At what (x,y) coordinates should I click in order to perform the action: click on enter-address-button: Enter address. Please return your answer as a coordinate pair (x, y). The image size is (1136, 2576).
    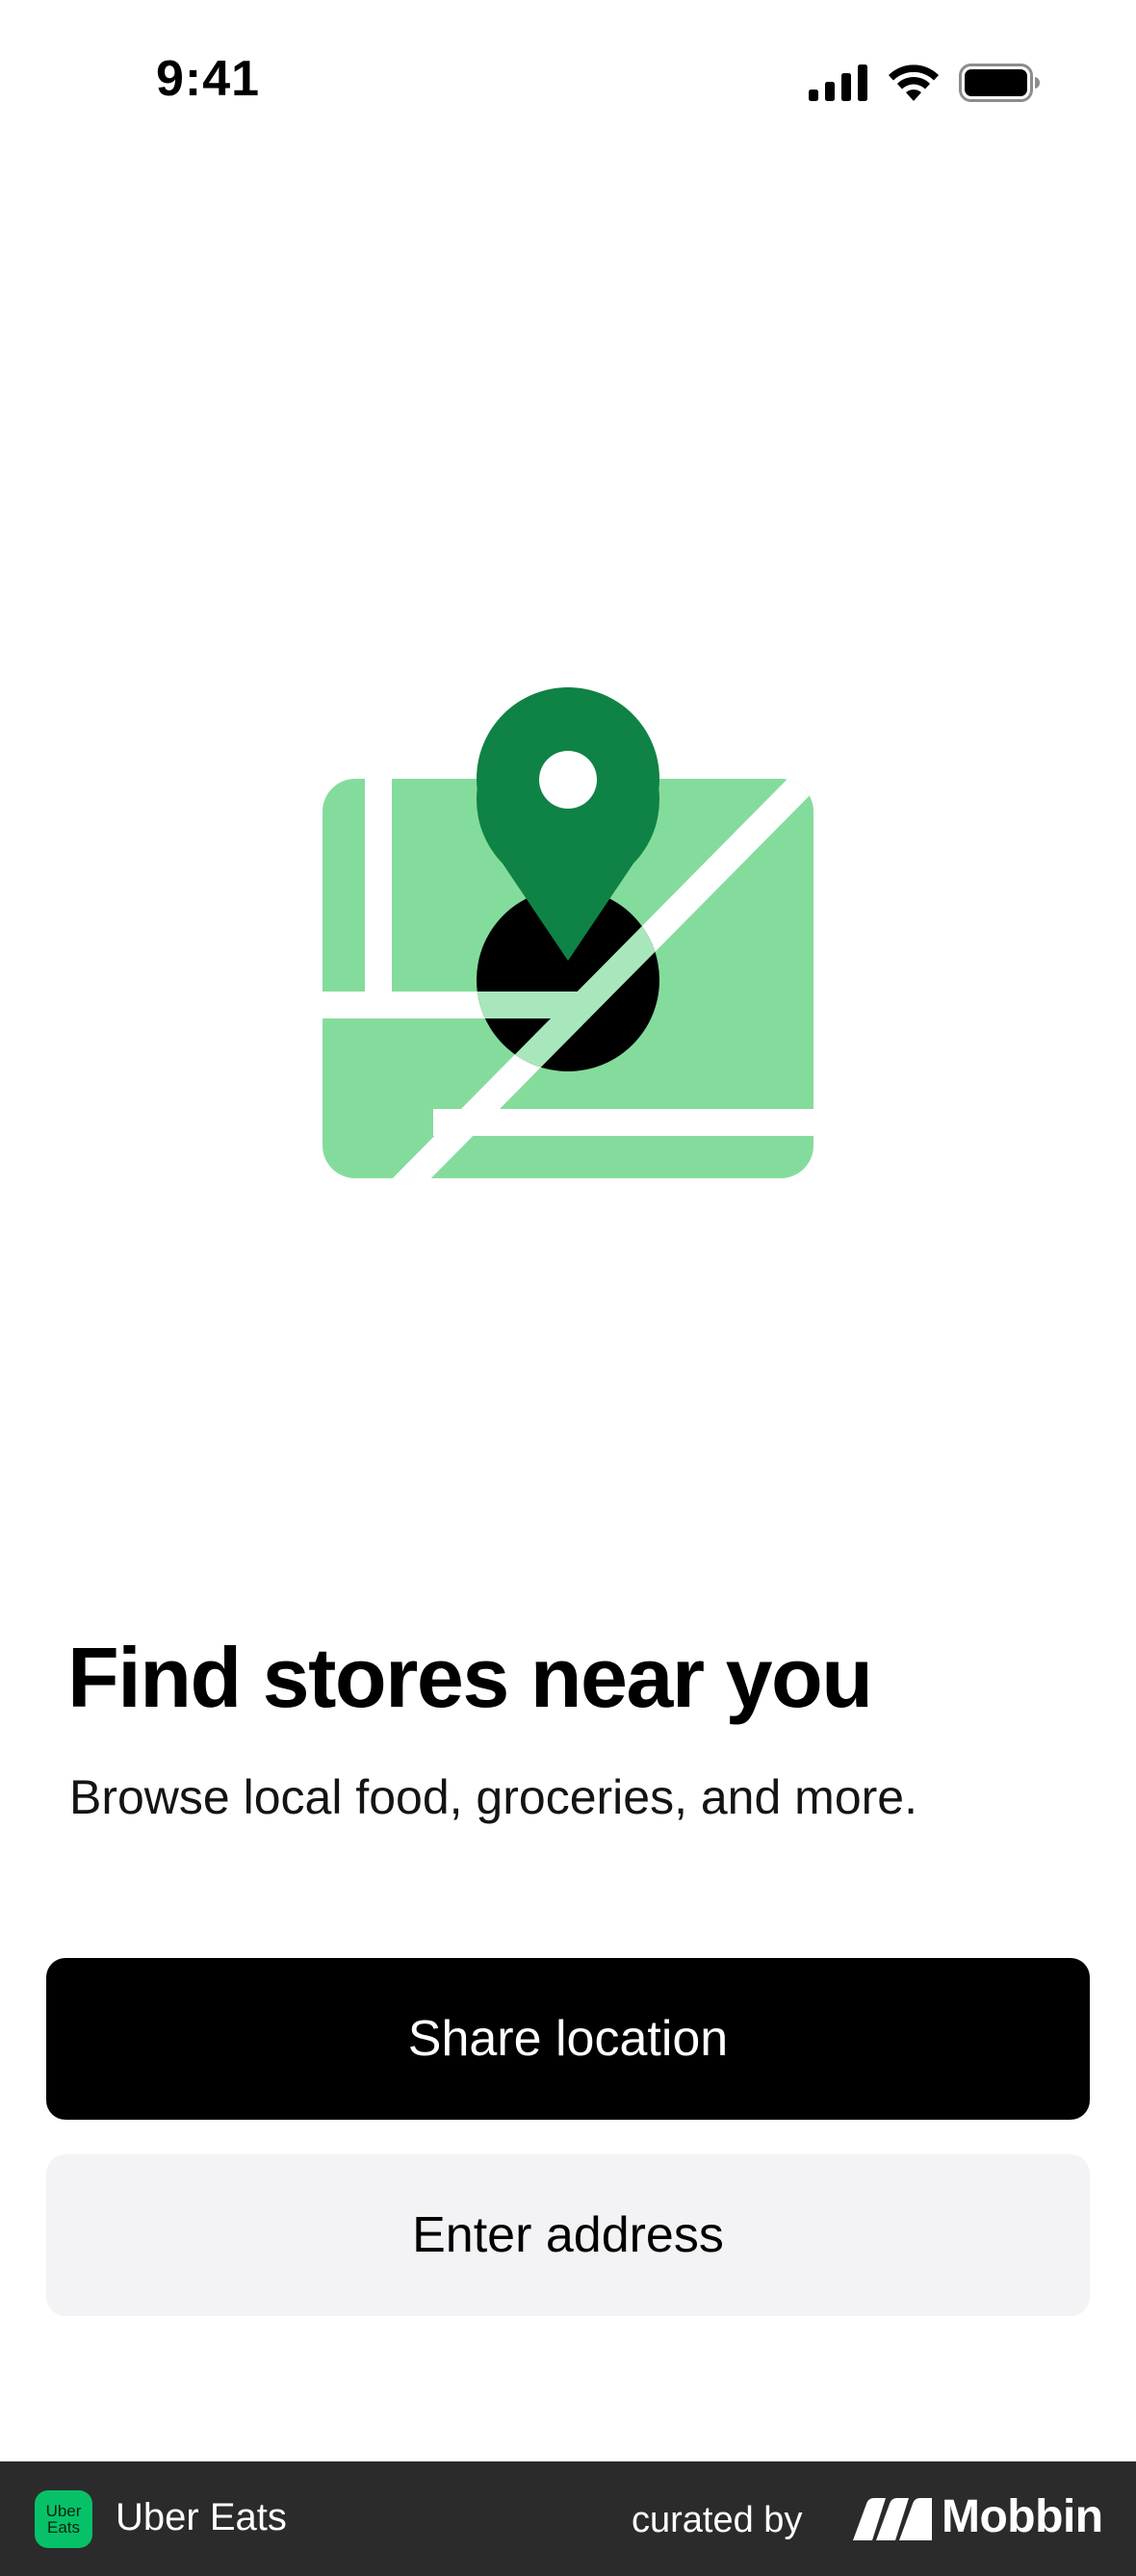
    Looking at the image, I should click on (568, 2235).